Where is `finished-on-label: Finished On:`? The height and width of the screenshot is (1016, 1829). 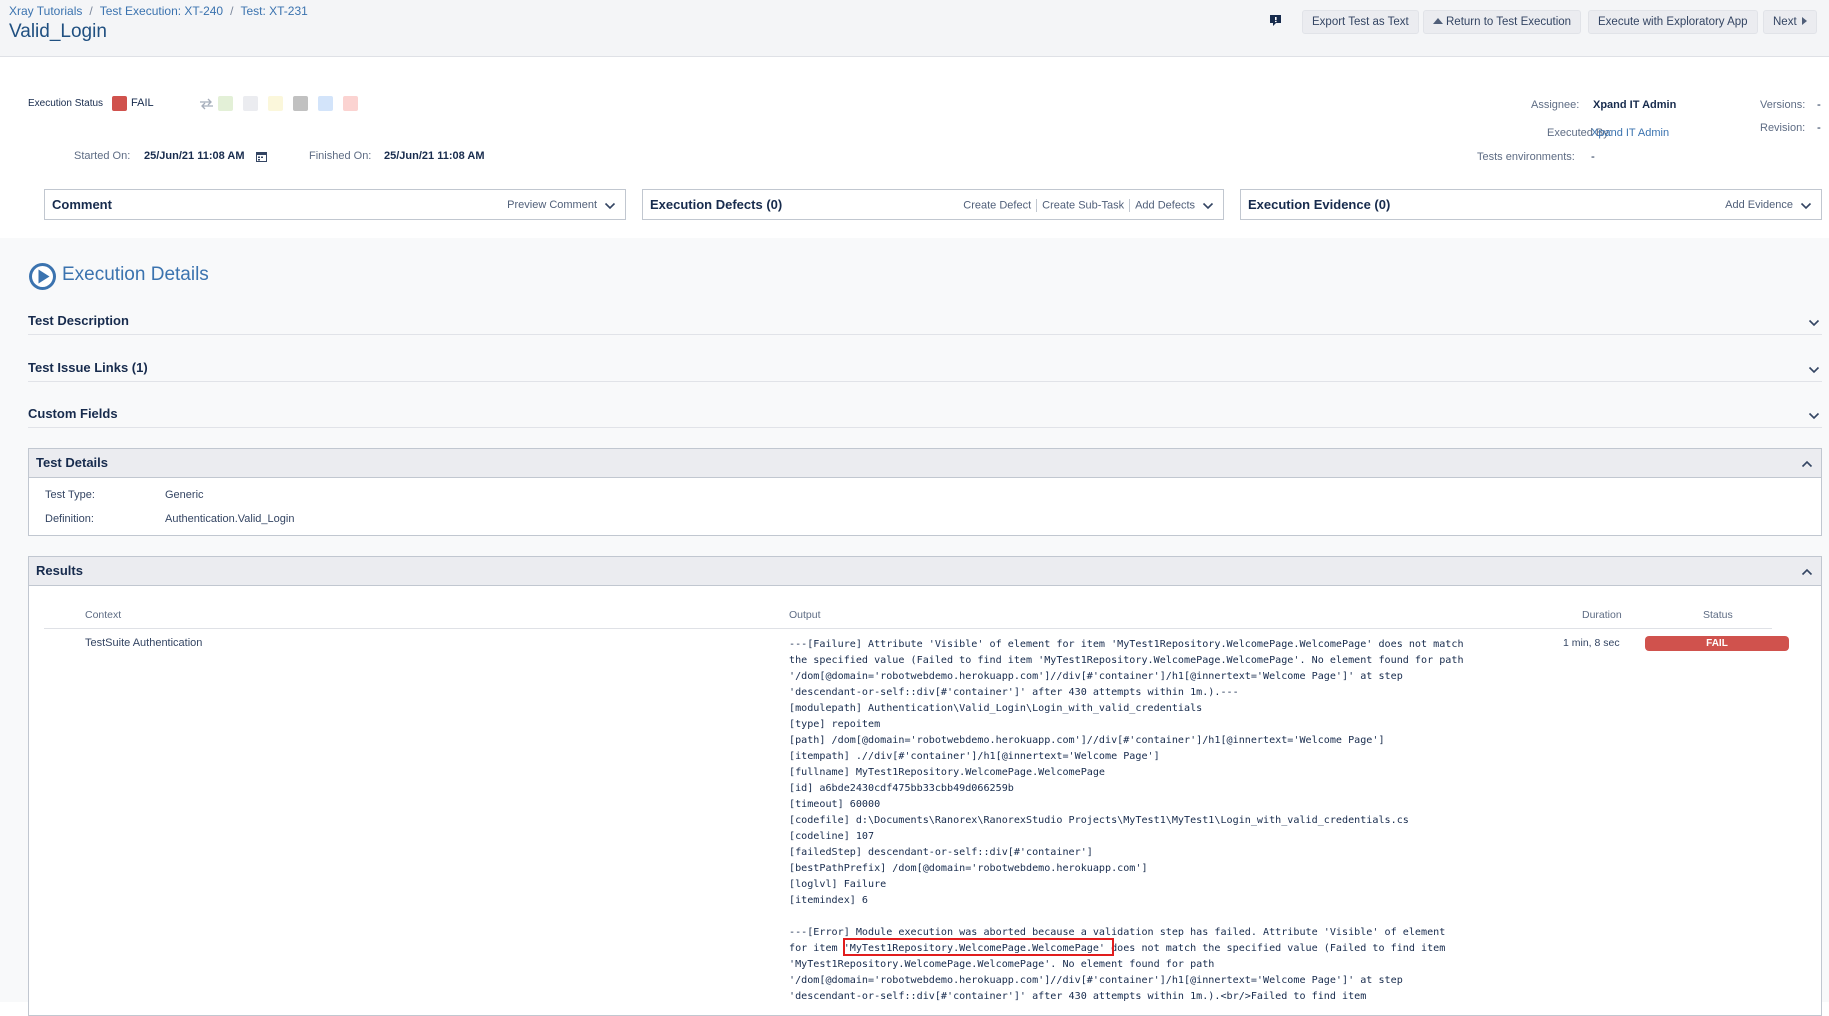 finished-on-label: Finished On: is located at coordinates (340, 156).